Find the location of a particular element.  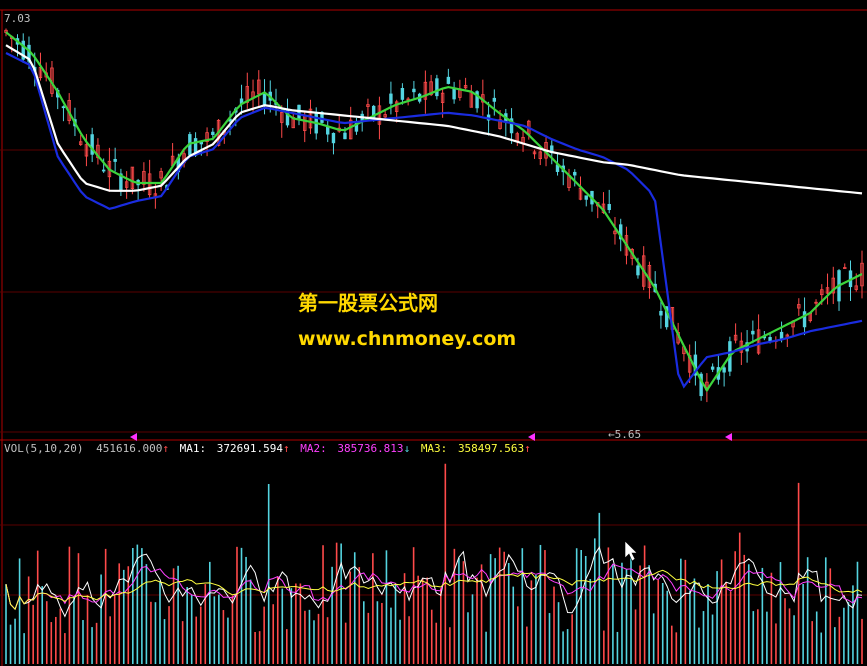

volume-ma1-line is located at coordinates (434, 581).